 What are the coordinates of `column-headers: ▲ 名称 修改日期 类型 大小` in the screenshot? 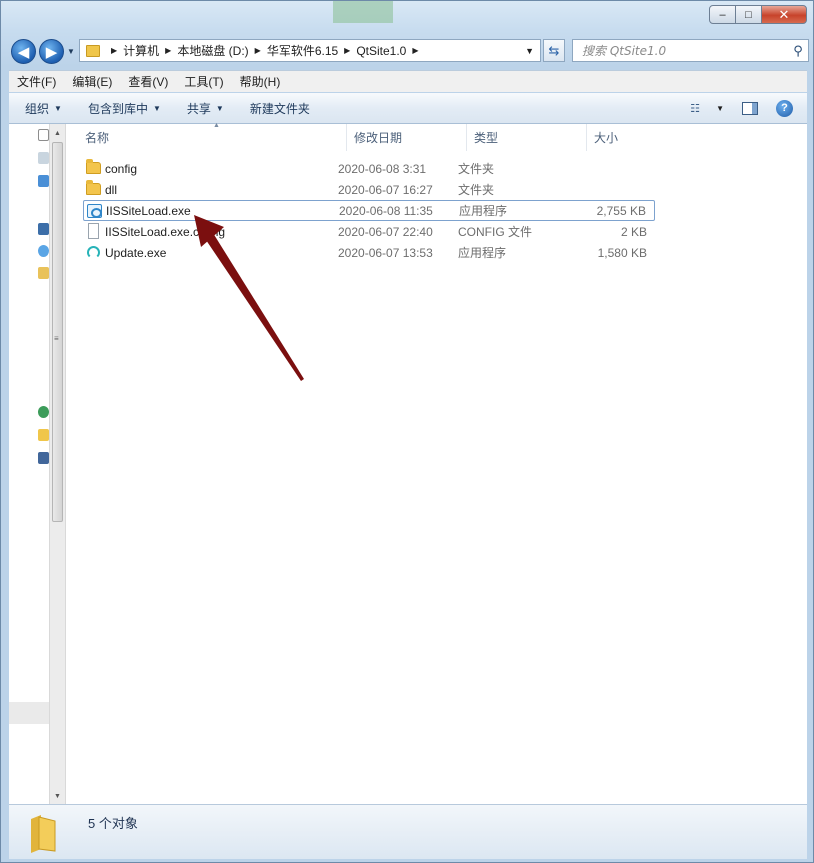 It's located at (437, 136).